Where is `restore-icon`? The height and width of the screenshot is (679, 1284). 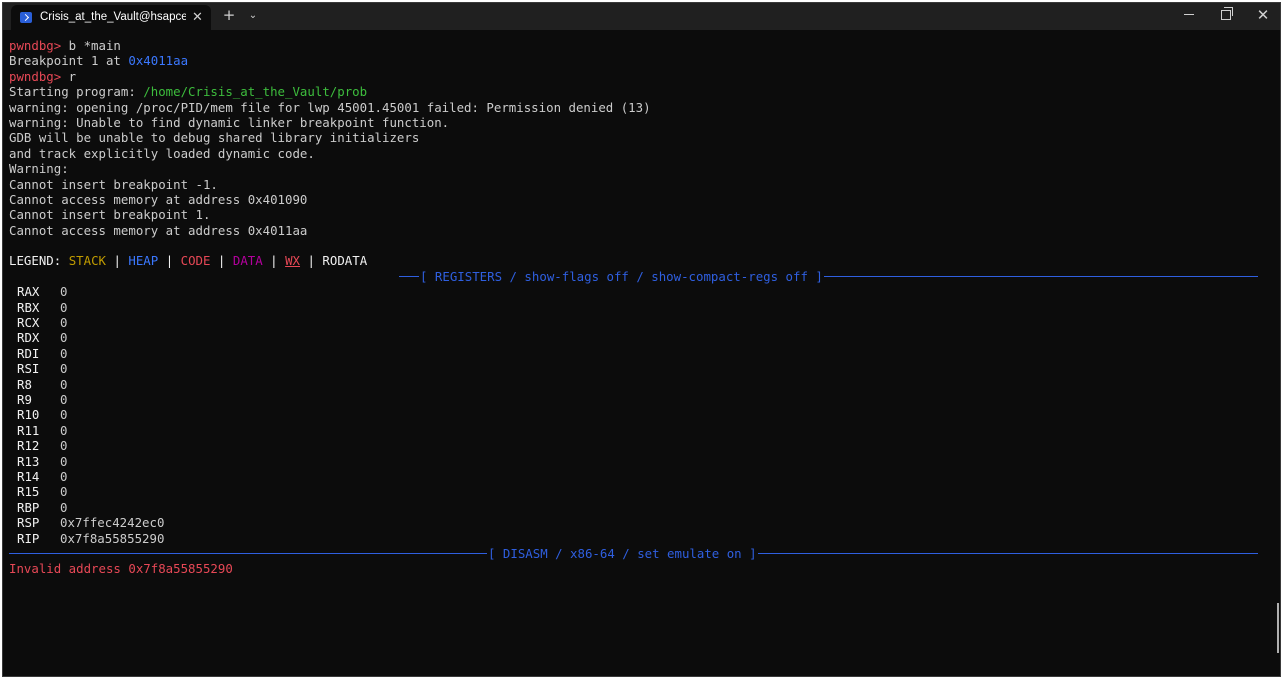
restore-icon is located at coordinates (1227, 13).